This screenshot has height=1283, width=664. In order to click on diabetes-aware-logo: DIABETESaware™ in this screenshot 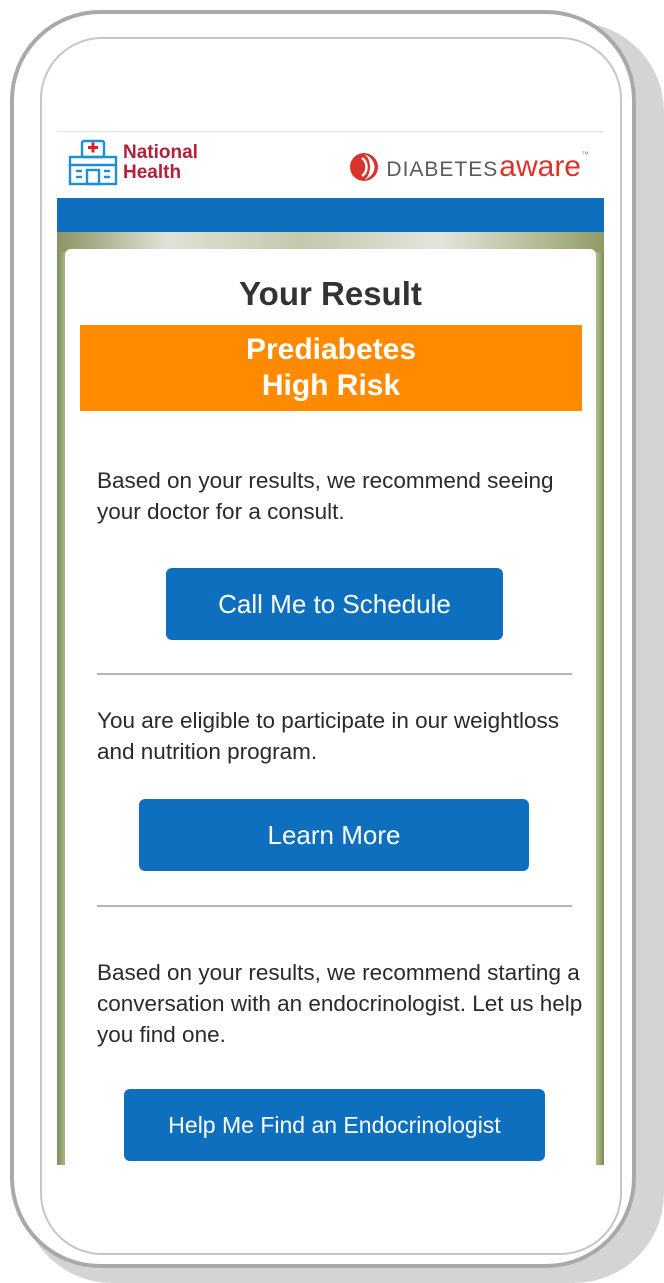, I will do `click(469, 167)`.